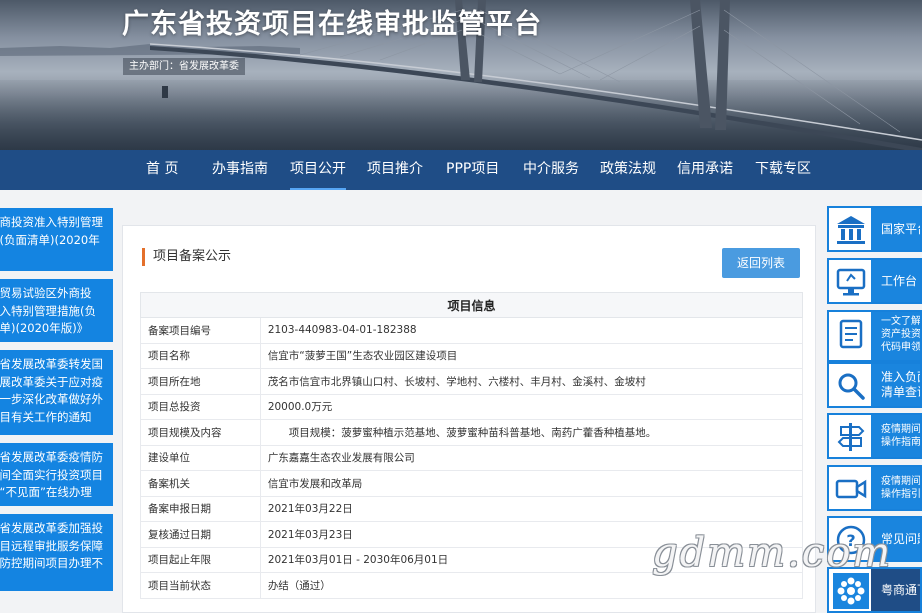 This screenshot has height=613, width=922. Describe the element at coordinates (200, 559) in the screenshot. I see `row-key: 项目起止年限` at that location.